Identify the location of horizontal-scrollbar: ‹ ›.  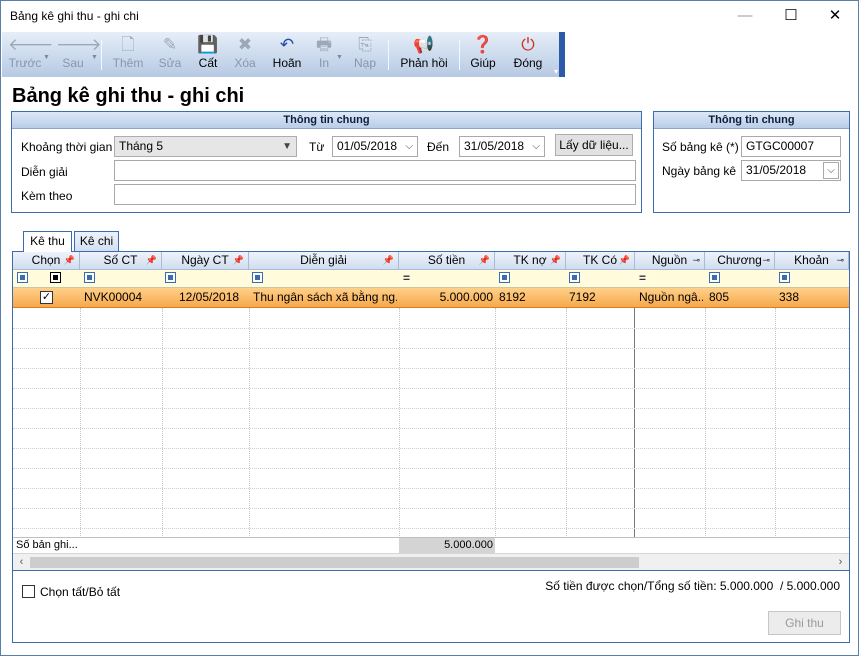
(431, 561).